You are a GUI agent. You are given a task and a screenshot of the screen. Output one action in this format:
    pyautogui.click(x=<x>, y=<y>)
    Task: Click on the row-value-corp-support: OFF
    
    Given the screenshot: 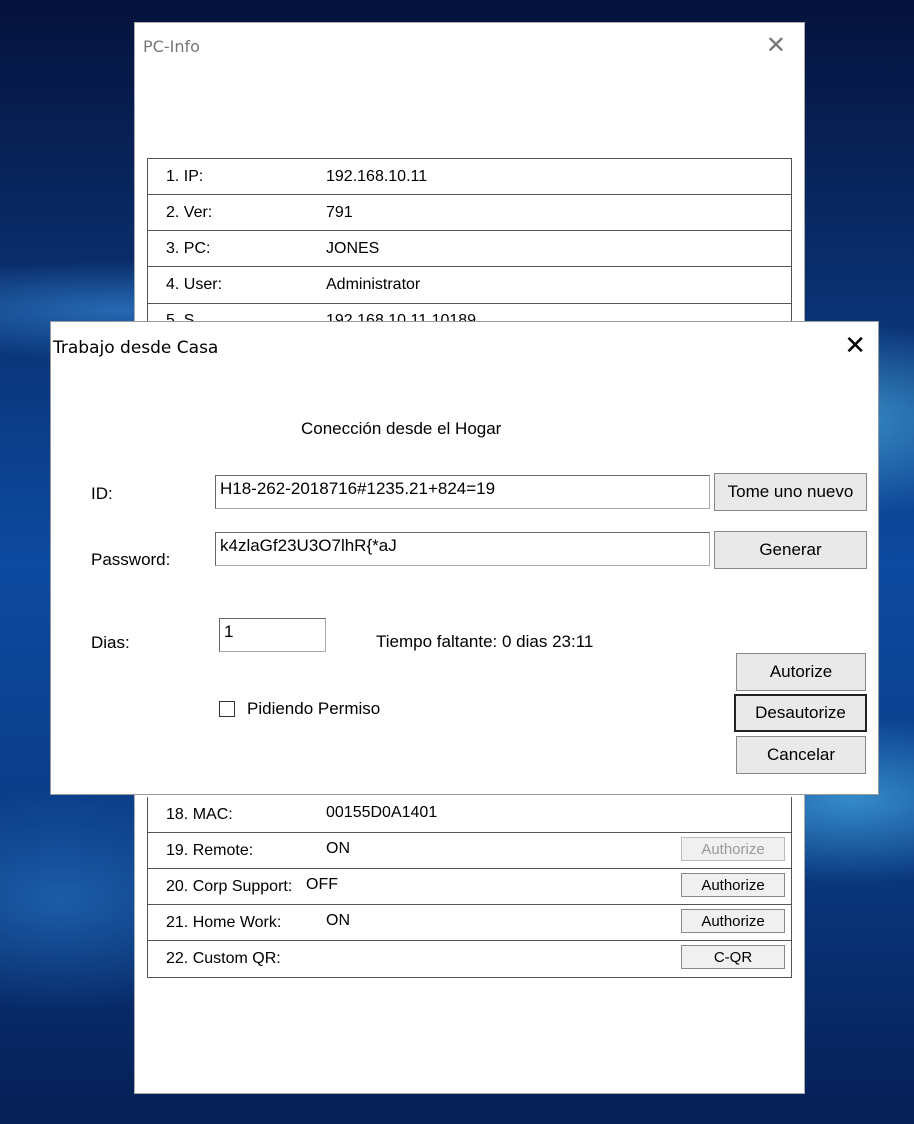 What is the action you would take?
    pyautogui.click(x=322, y=884)
    